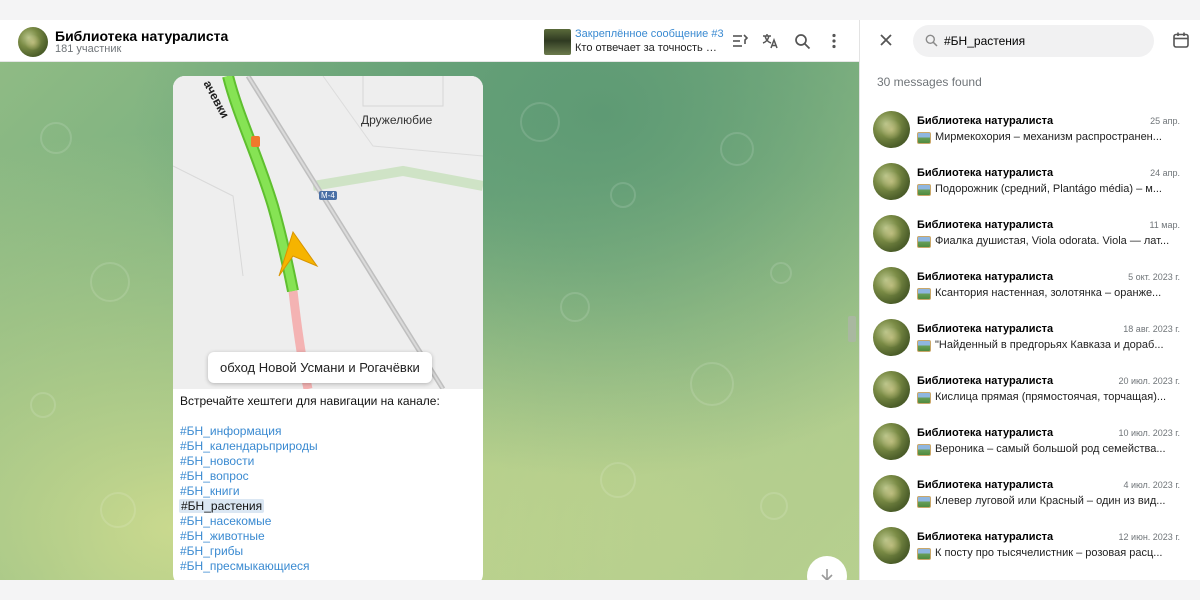  I want to click on hashtag-link: #БН_книги, so click(210, 491).